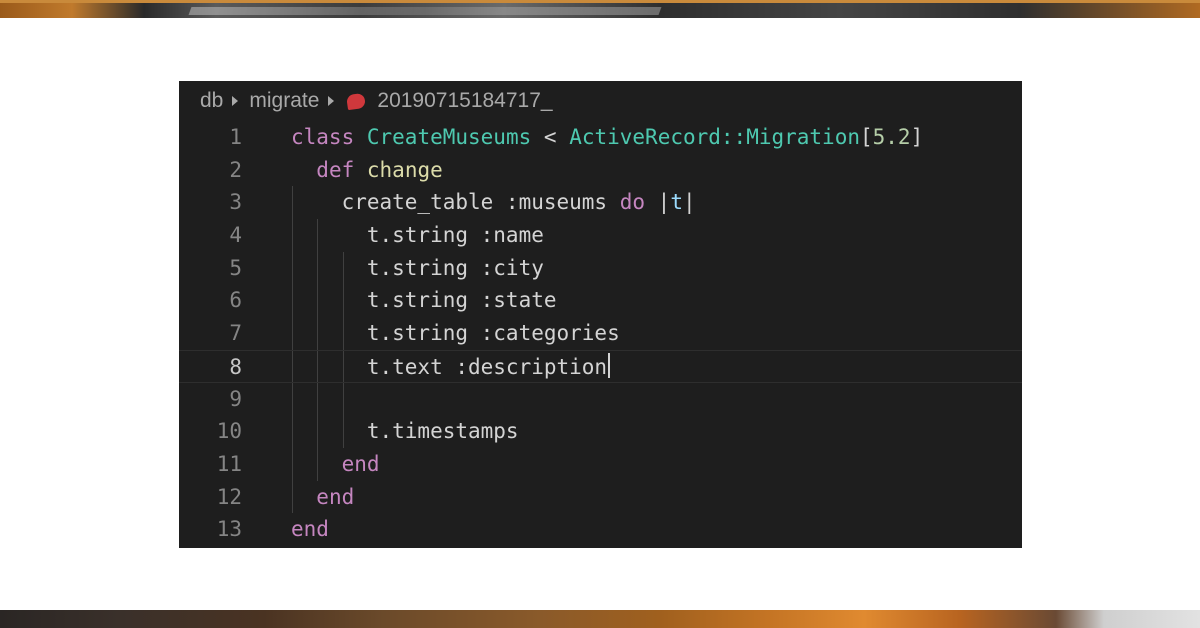  Describe the element at coordinates (235, 300) in the screenshot. I see `line-number: 6` at that location.